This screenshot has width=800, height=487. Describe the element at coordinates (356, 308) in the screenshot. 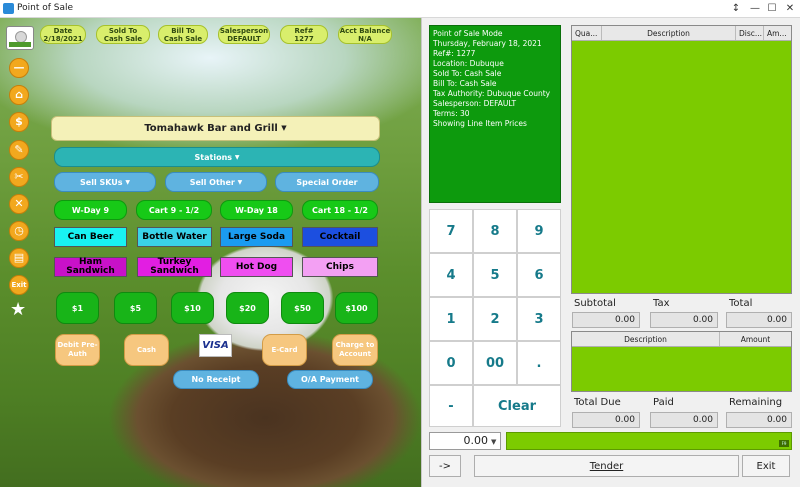

I see `cash-100-button: $100` at that location.